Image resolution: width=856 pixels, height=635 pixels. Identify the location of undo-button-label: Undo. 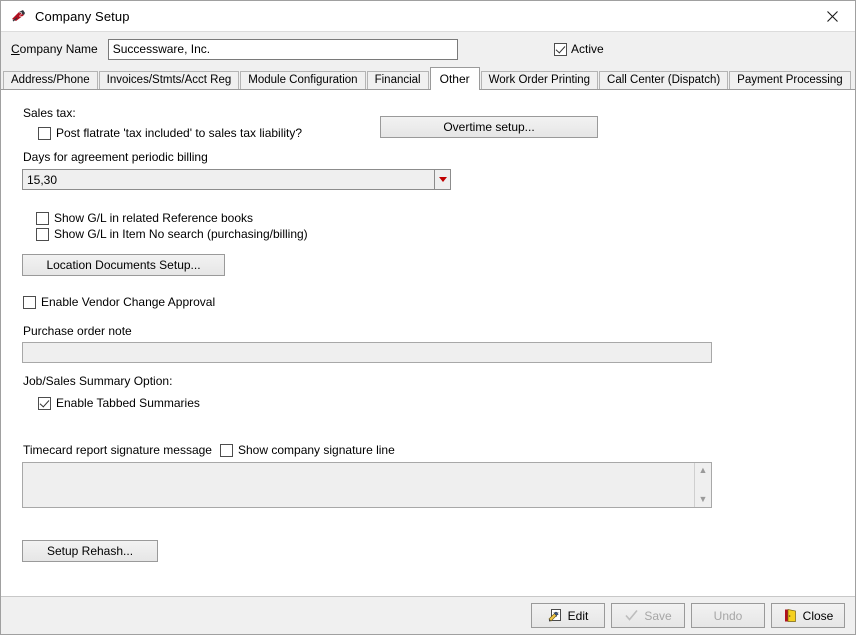
(728, 615).